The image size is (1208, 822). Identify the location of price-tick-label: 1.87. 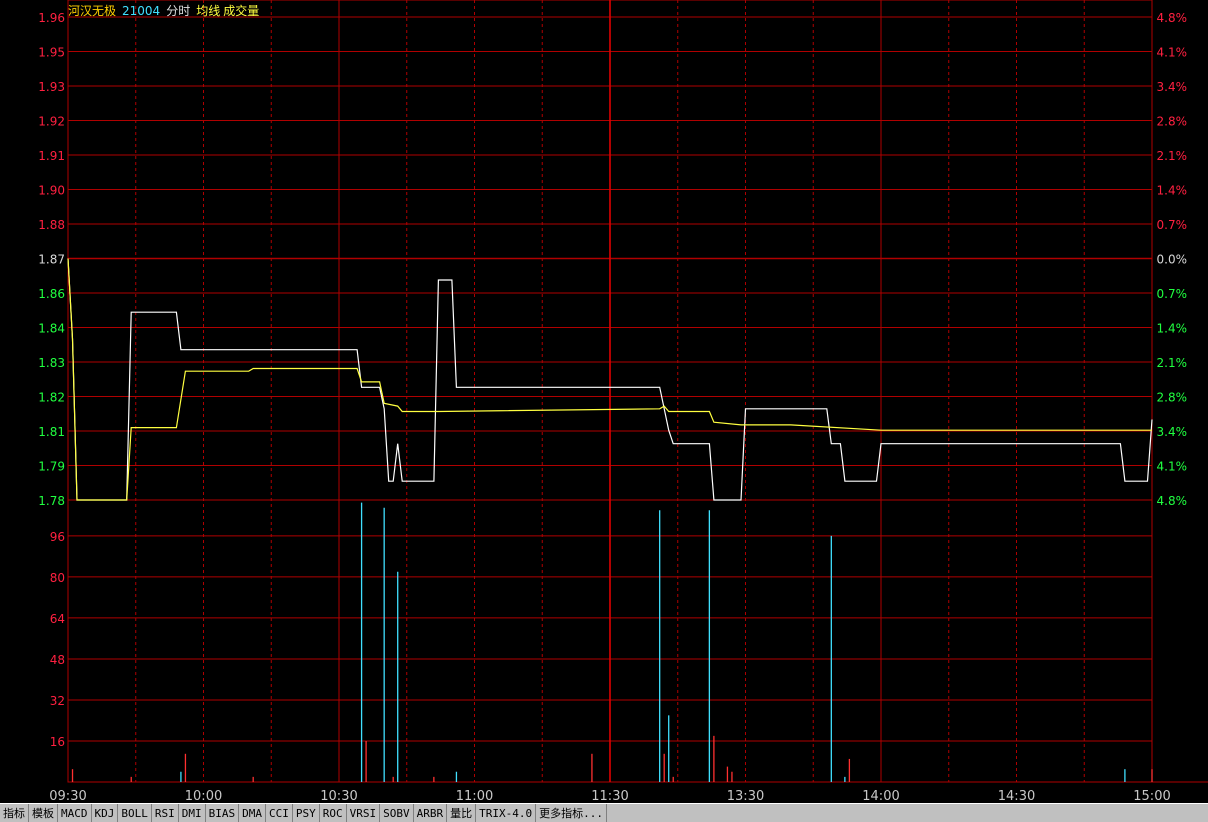
(51, 260).